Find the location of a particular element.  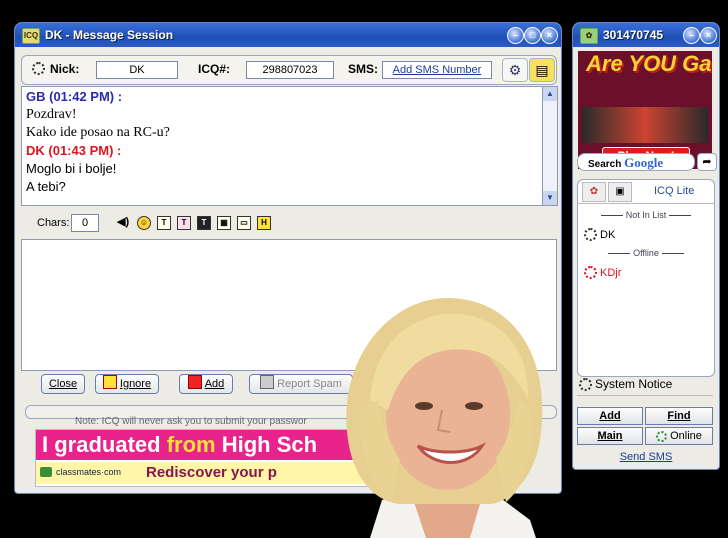

window-icon: ▭ is located at coordinates (244, 223).